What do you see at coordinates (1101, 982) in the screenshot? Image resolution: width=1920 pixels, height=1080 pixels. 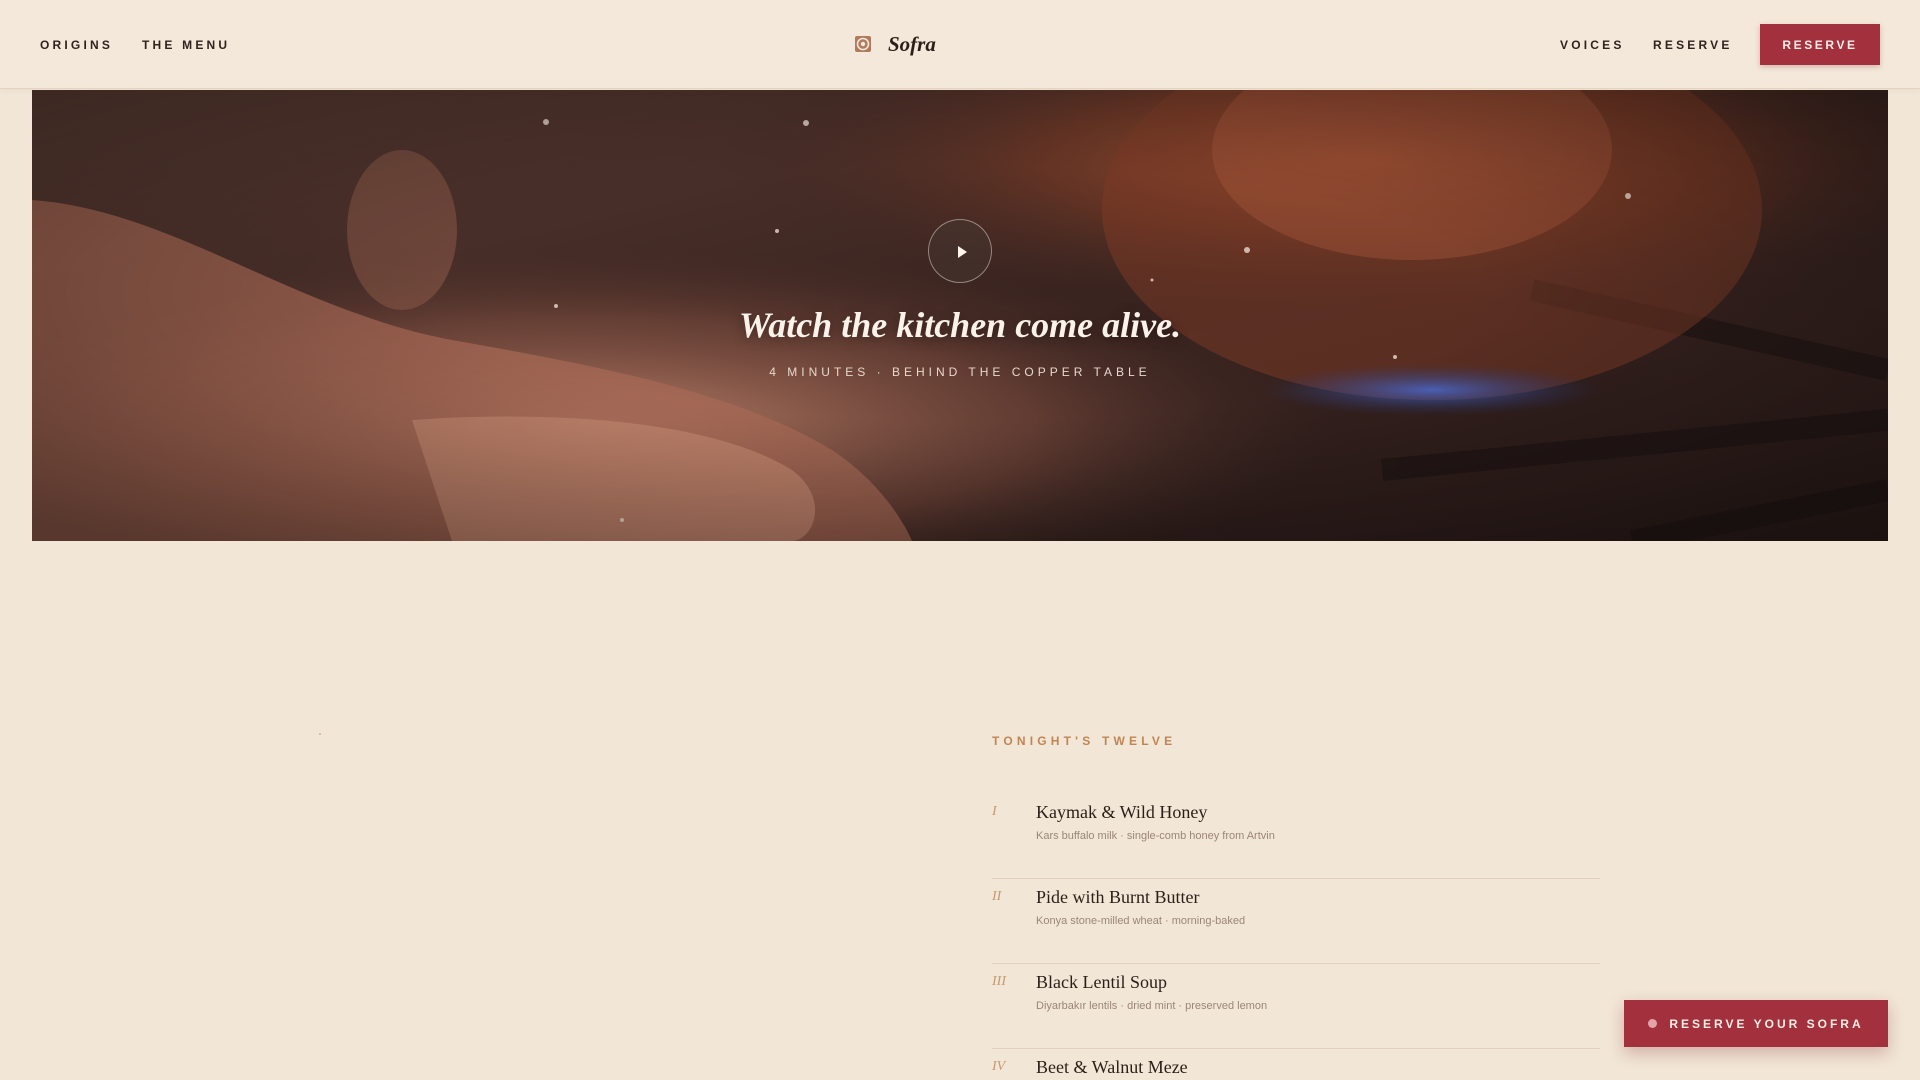 I see `menu-item-name: Black Lentil Soup` at bounding box center [1101, 982].